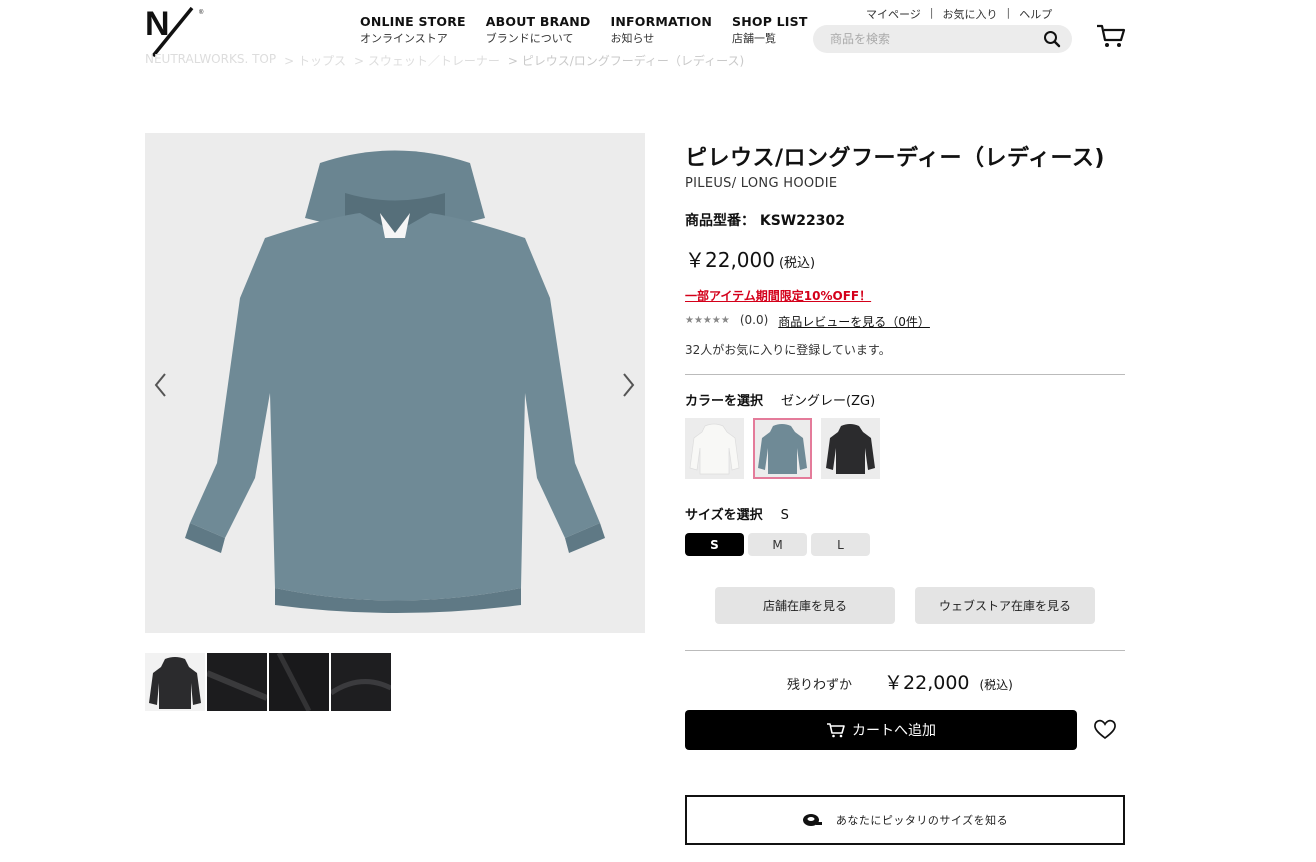  I want to click on model-number: 商品型番： KSW22302, so click(765, 220).